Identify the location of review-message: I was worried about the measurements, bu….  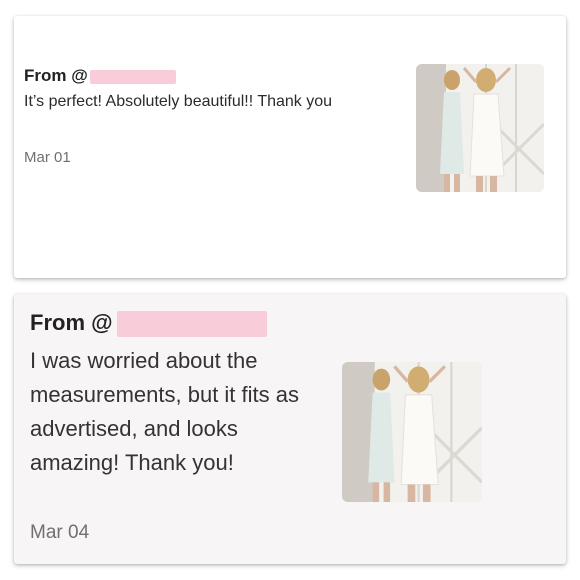
(164, 411).